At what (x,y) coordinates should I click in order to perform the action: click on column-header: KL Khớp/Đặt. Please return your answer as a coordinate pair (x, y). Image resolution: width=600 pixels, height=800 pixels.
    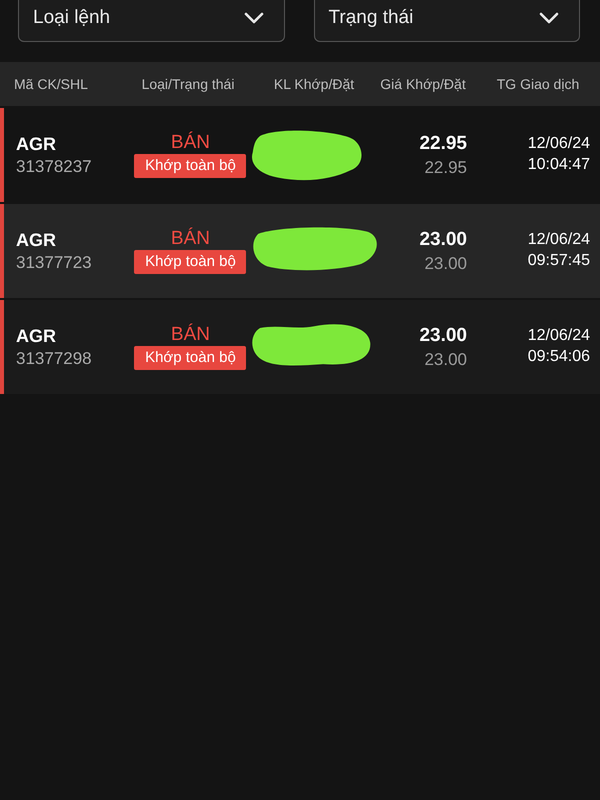
    Looking at the image, I should click on (314, 84).